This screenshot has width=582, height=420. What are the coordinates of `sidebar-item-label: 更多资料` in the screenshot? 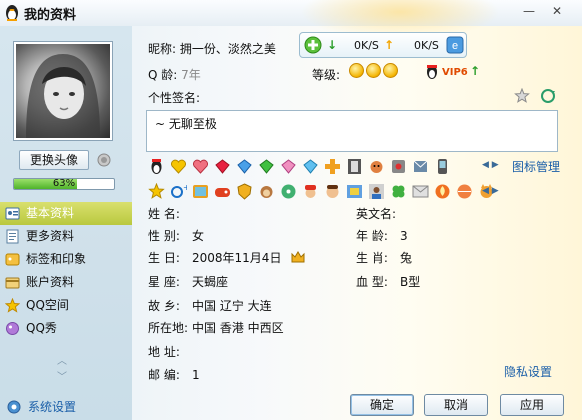 It's located at (50, 236).